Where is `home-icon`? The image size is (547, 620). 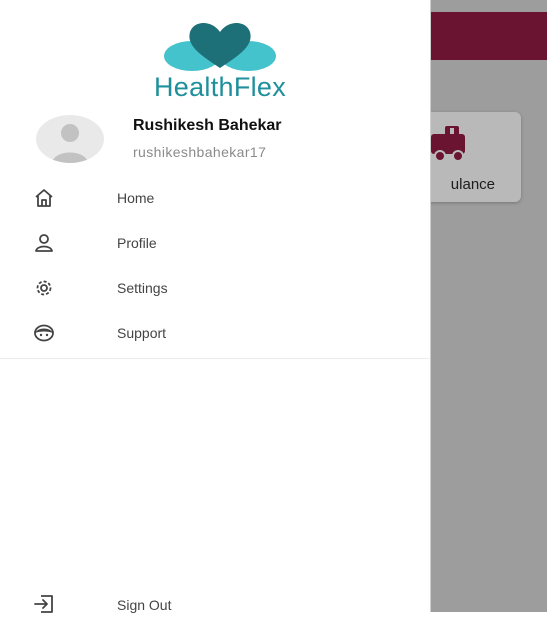
home-icon is located at coordinates (44, 198).